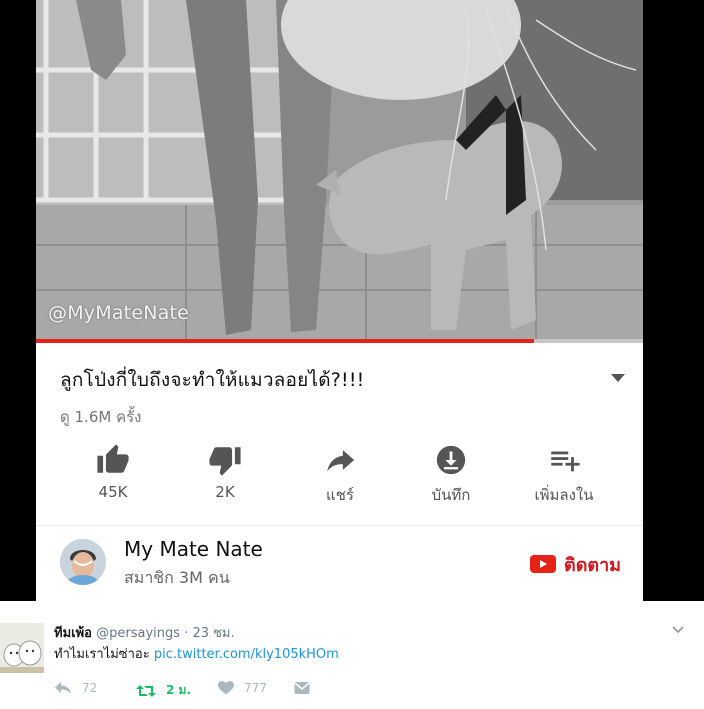 The width and height of the screenshot is (704, 709). What do you see at coordinates (618, 378) in the screenshot?
I see `expand-description-icon` at bounding box center [618, 378].